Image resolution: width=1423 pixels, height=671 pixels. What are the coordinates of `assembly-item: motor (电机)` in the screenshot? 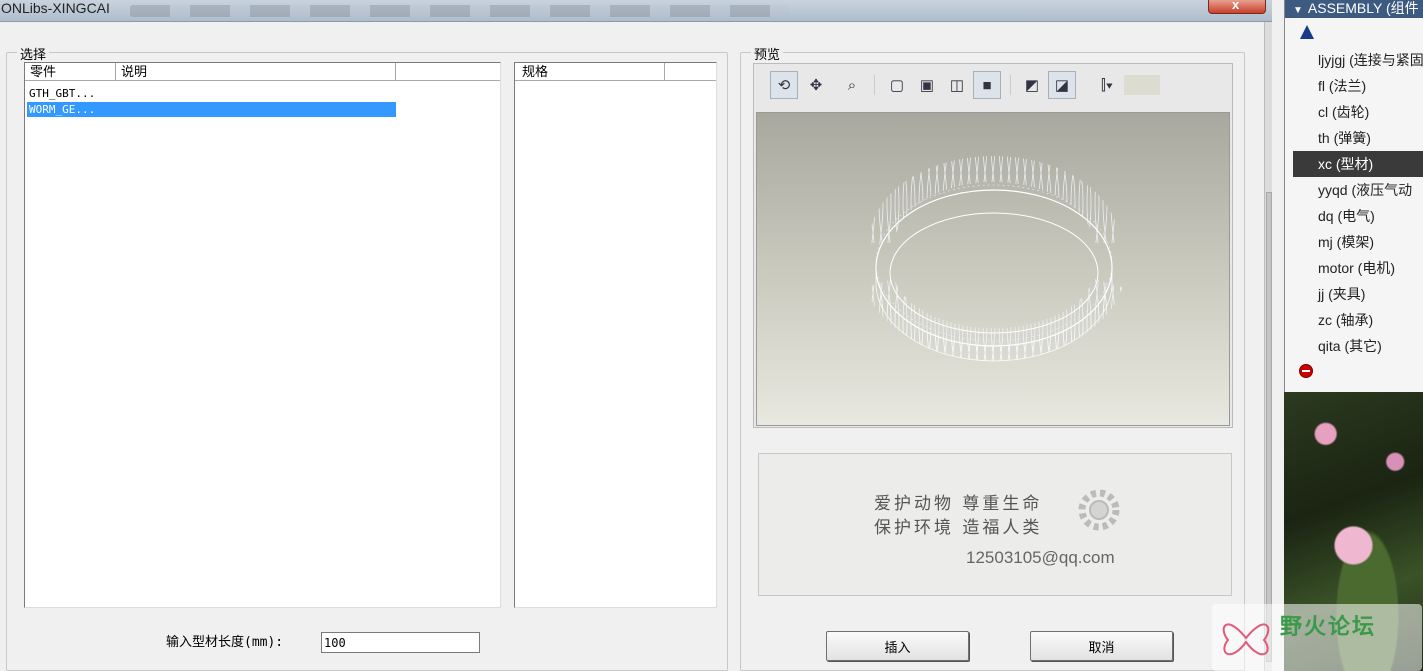 It's located at (1358, 268).